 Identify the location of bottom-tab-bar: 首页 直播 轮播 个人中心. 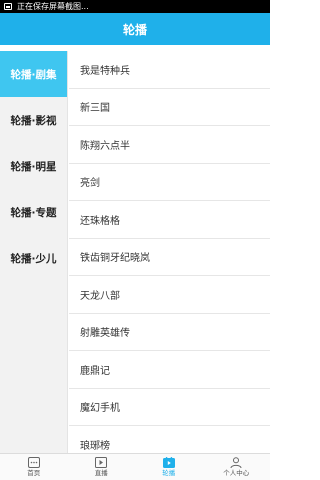
(135, 466).